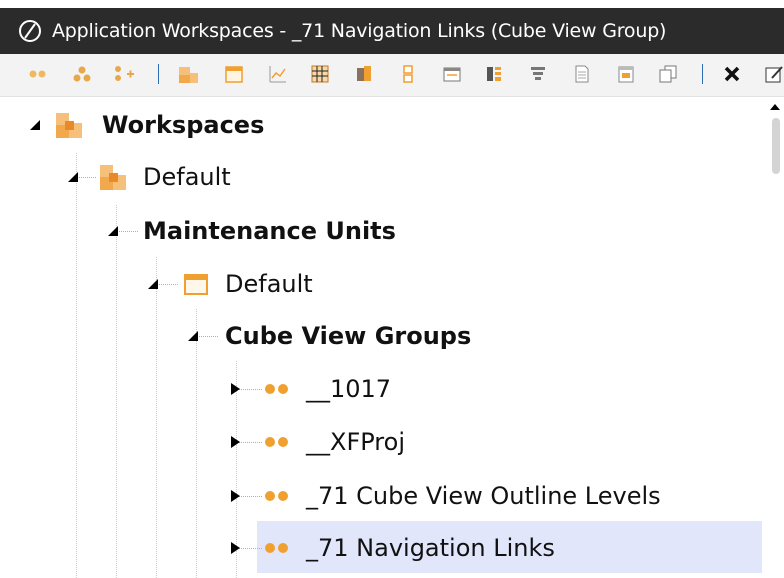 Image resolution: width=784 pixels, height=578 pixels. Describe the element at coordinates (320, 74) in the screenshot. I see `grid-icon` at that location.